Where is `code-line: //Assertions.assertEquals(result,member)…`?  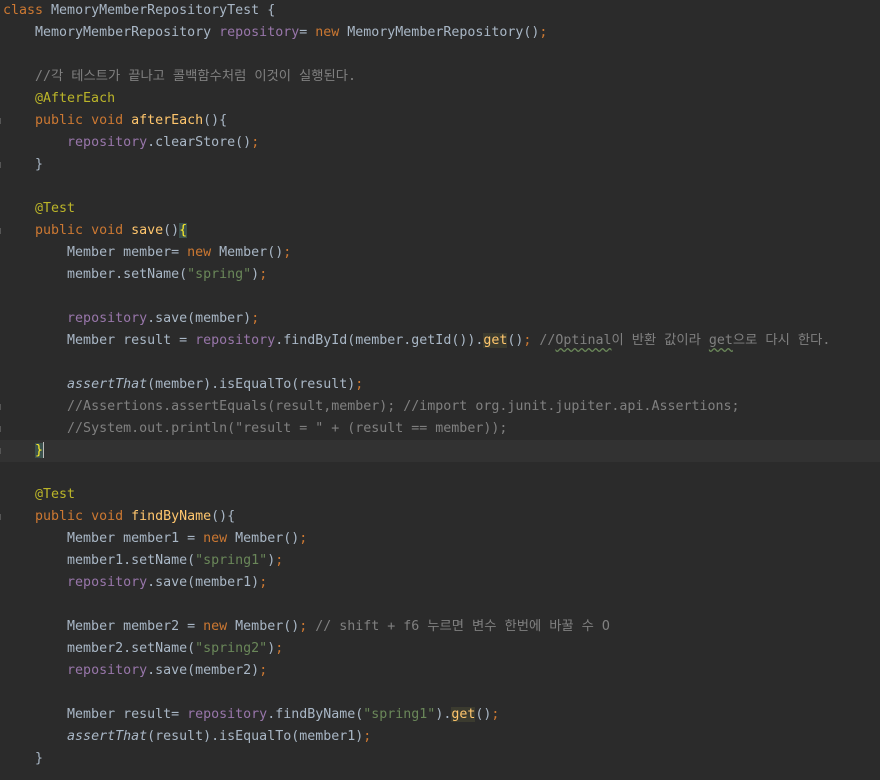
code-line: //Assertions.assertEquals(result,member)… is located at coordinates (440, 407).